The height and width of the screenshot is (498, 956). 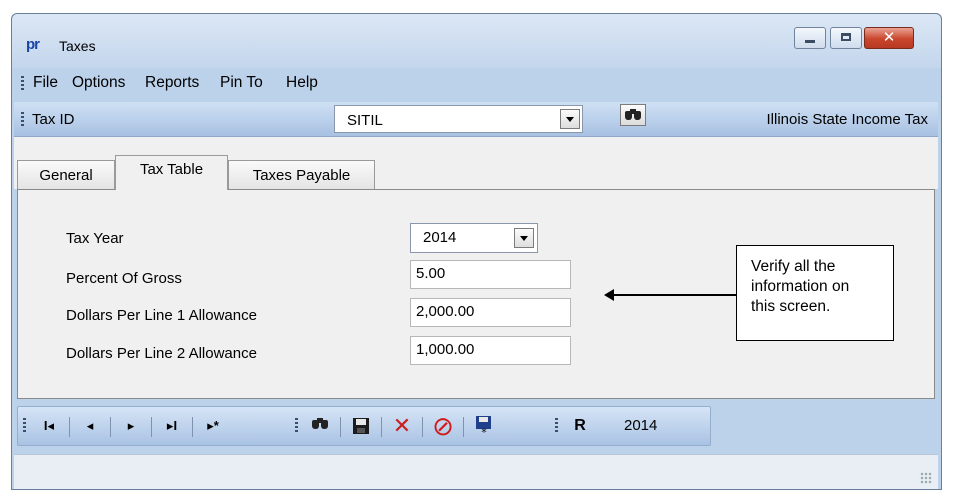 What do you see at coordinates (53, 119) in the screenshot?
I see `tax-id-label: Tax ID` at bounding box center [53, 119].